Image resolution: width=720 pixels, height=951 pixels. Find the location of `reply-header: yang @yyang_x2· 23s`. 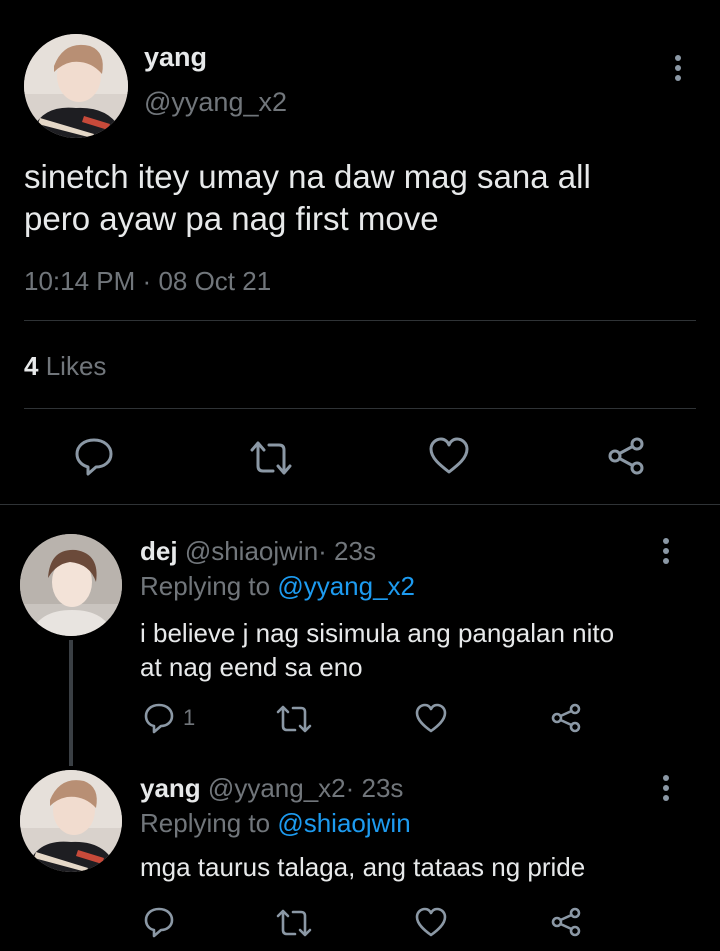

reply-header: yang @yyang_x2· 23s is located at coordinates (271, 788).